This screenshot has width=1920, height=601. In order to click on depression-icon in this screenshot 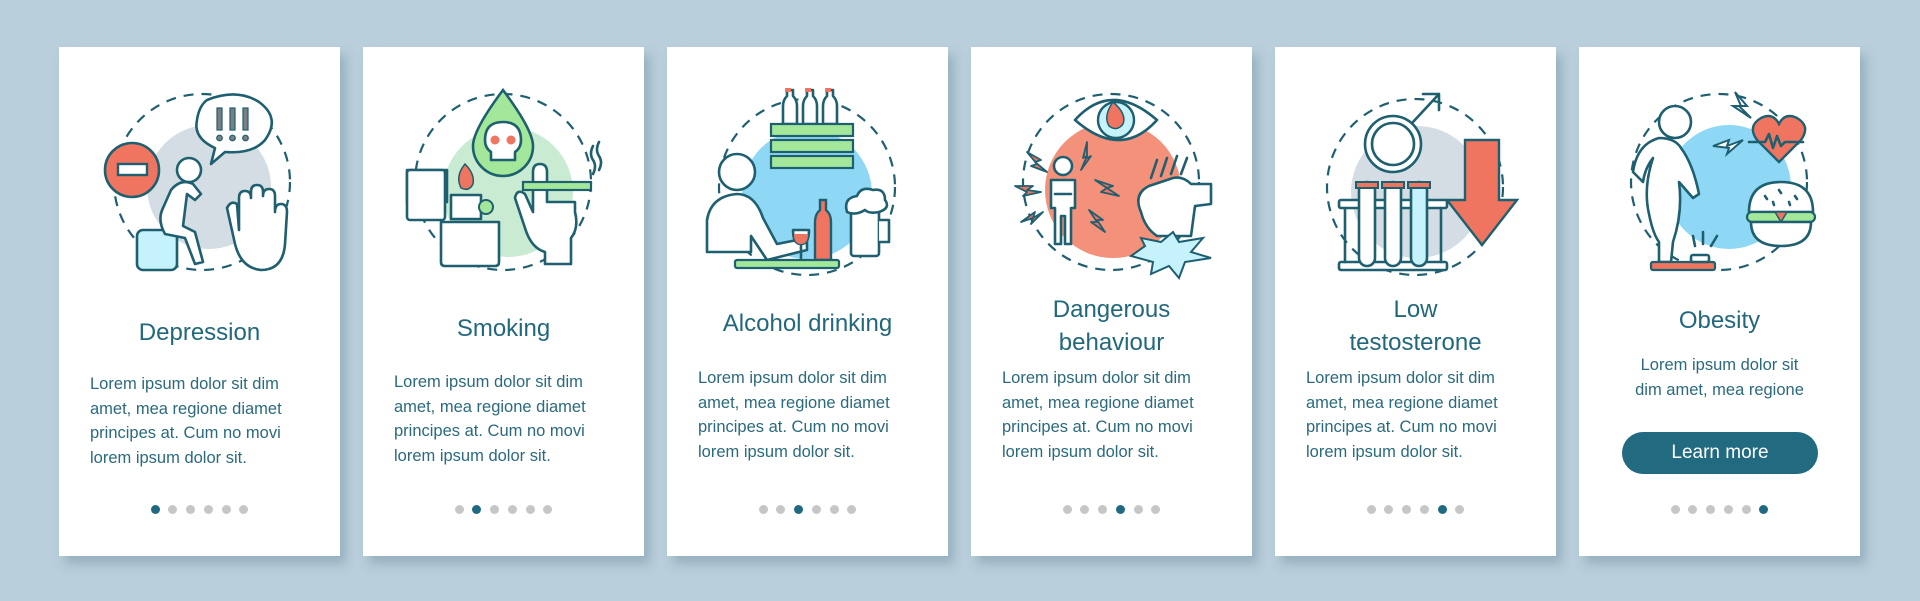, I will do `click(197, 182)`.